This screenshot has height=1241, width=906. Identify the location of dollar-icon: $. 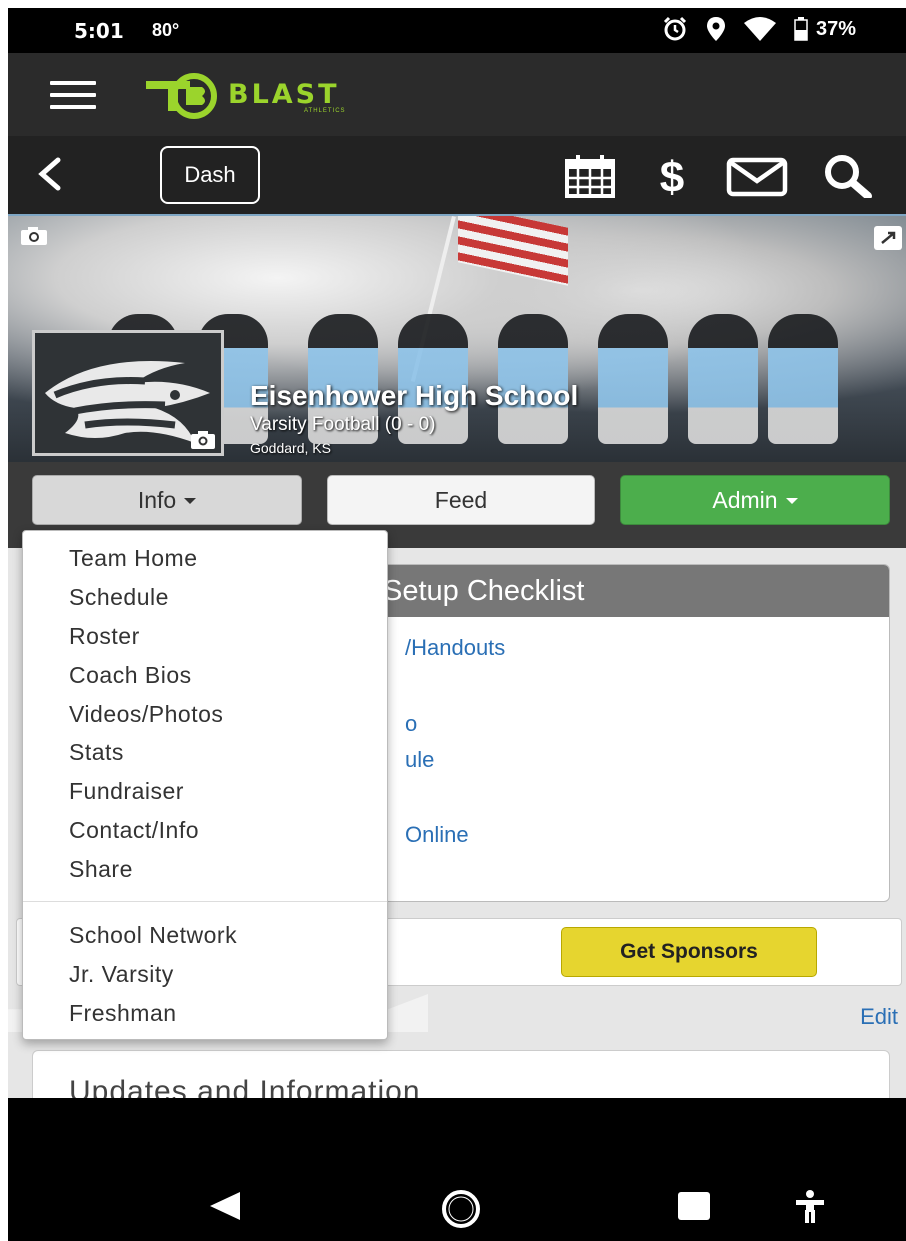
(672, 176).